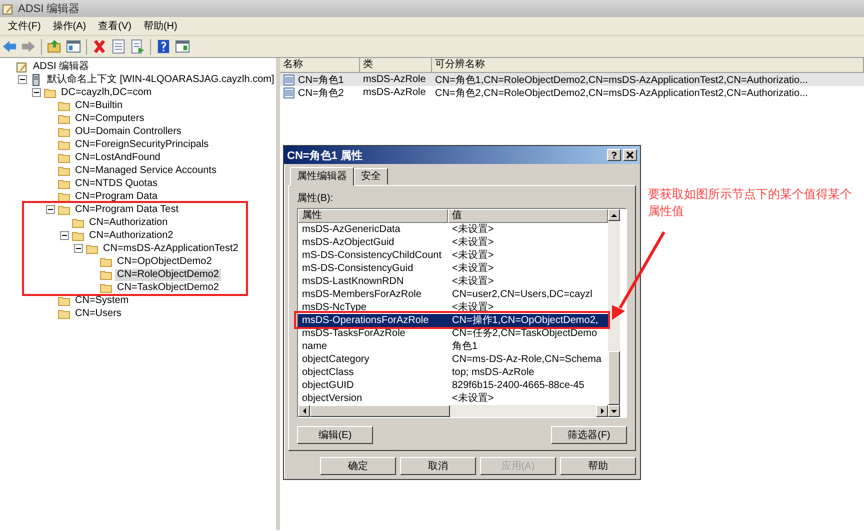 The height and width of the screenshot is (531, 864). What do you see at coordinates (453, 333) in the screenshot?
I see `attribute-row: msDS-TasksForAzRole CN=任务2,CN=TaskObjectDemo` at bounding box center [453, 333].